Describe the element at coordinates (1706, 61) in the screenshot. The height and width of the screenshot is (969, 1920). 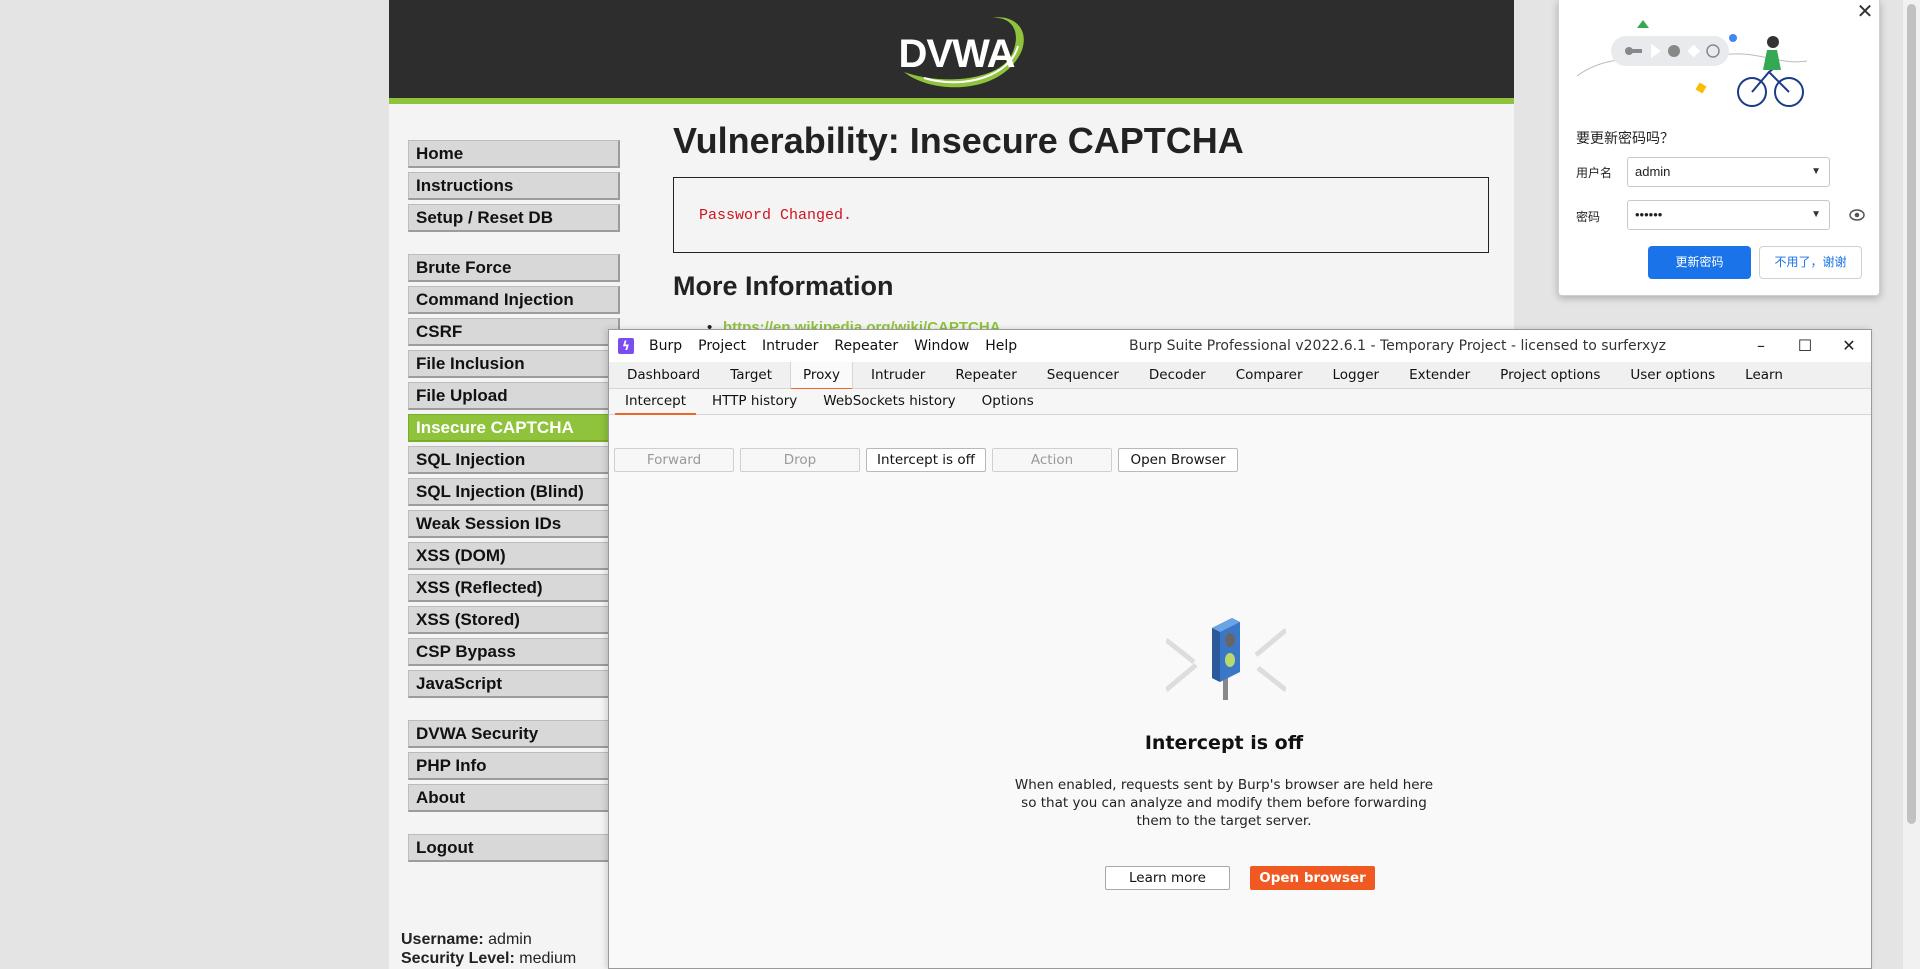
I see `password-illustration` at that location.